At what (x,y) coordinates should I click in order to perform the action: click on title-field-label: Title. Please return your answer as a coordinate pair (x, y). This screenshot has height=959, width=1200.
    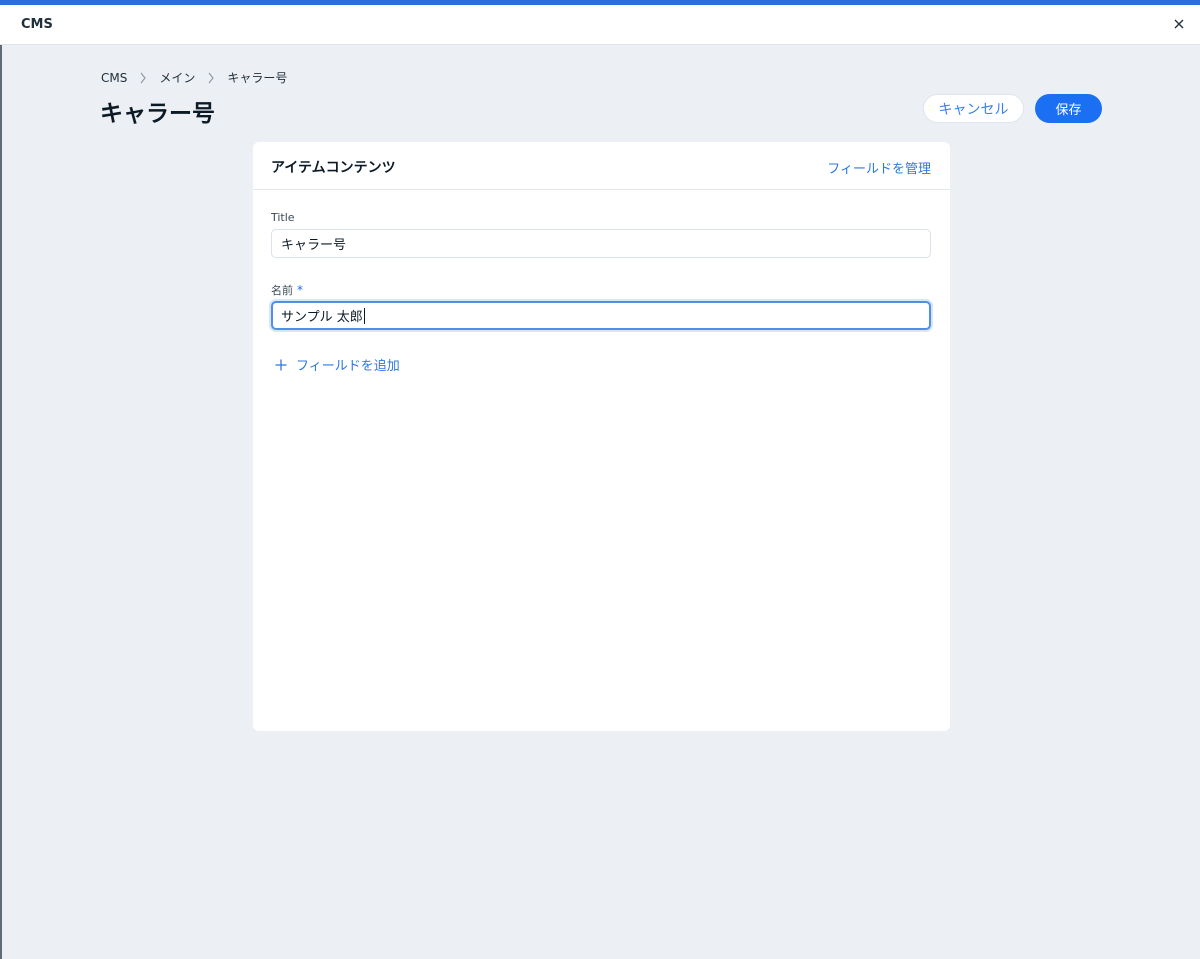
    Looking at the image, I should click on (283, 217).